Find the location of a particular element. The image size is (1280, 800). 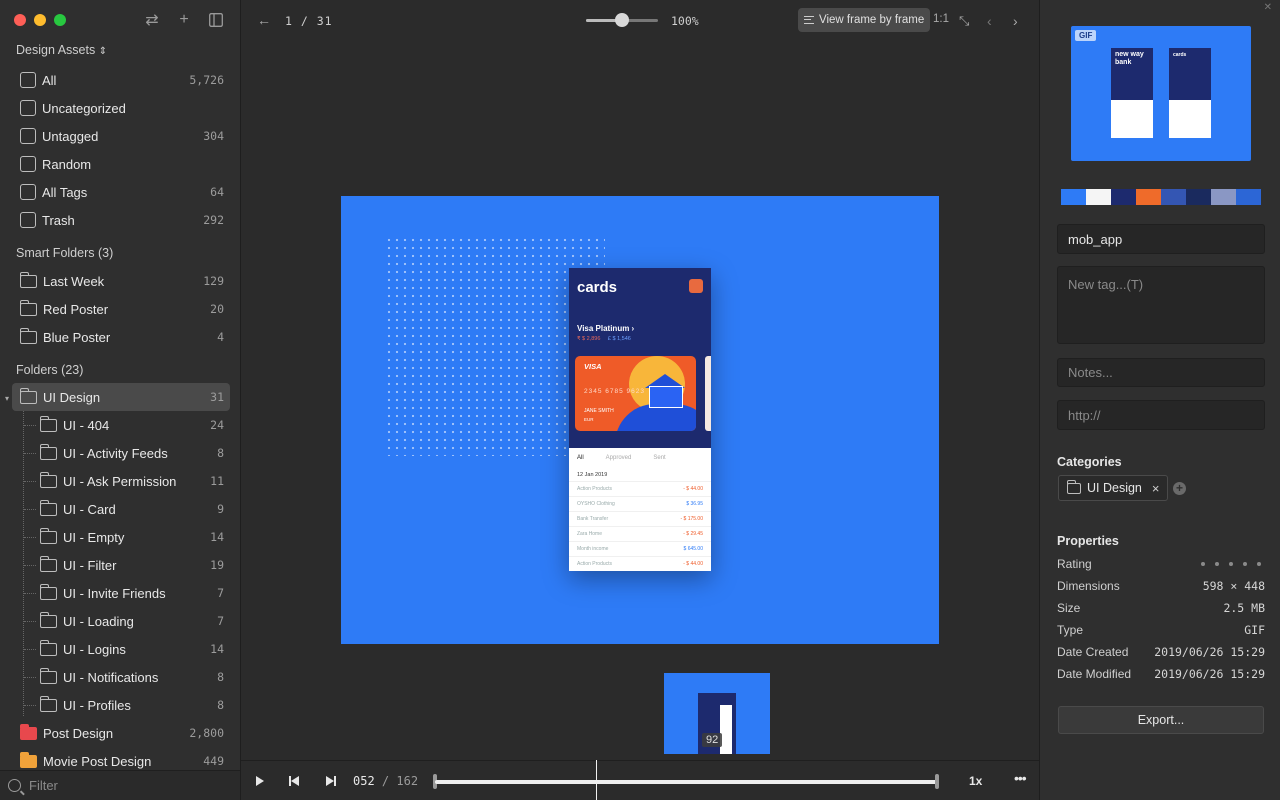

artwork-tab: All is located at coordinates (580, 458).